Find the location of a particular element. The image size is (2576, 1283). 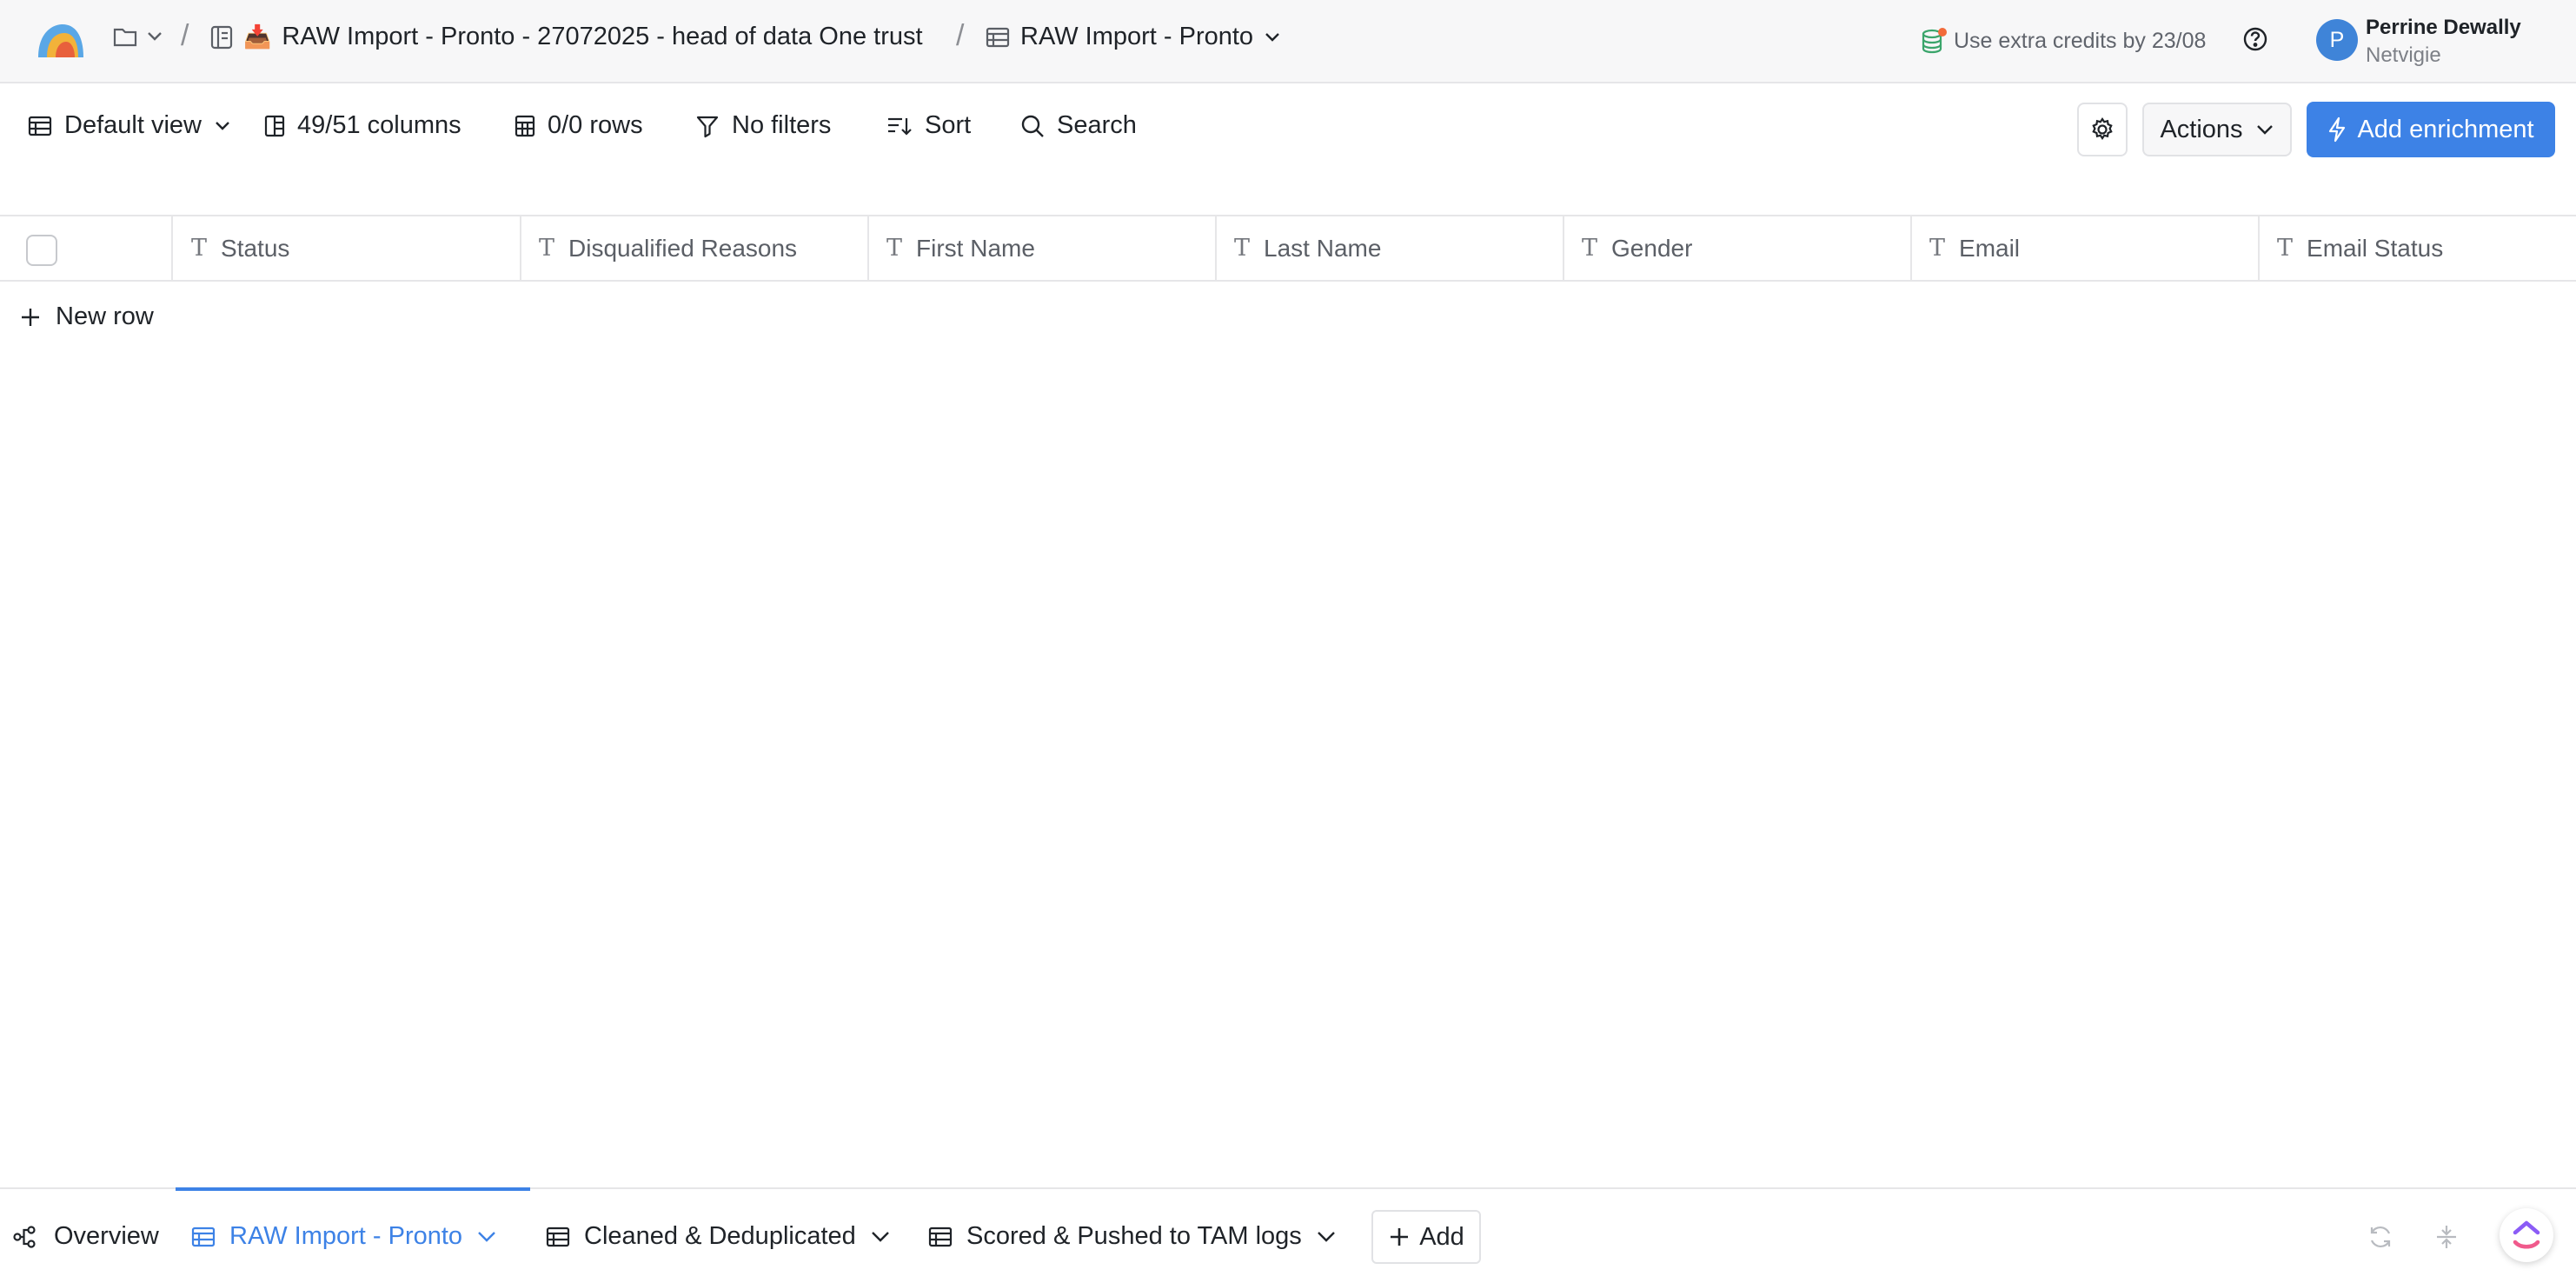

tab-overview-label: Overview is located at coordinates (106, 1236).